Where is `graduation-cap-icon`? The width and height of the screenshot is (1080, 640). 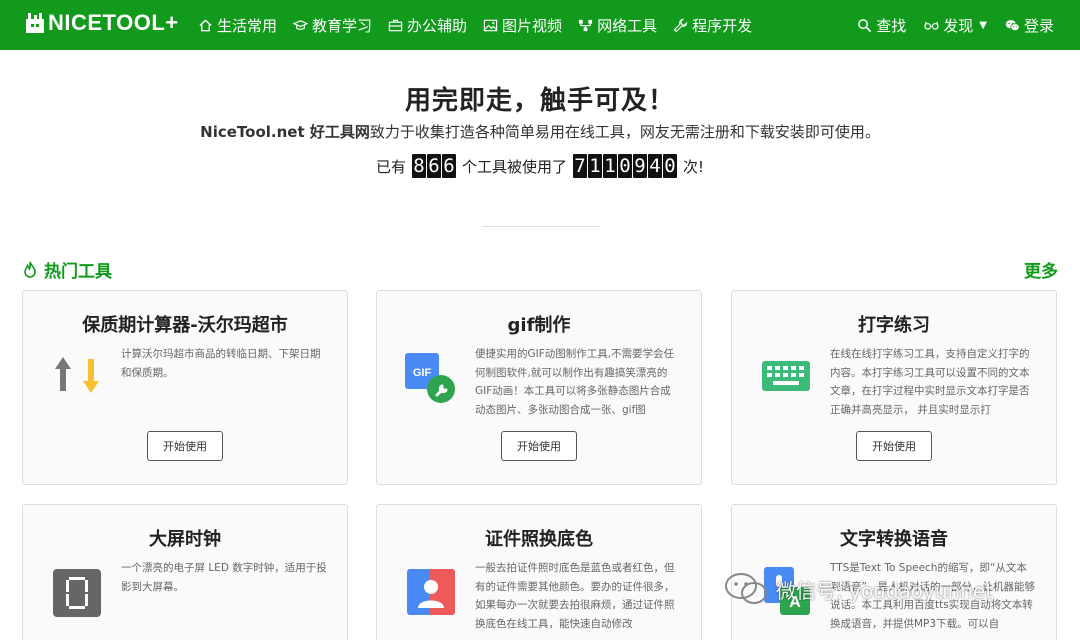
graduation-cap-icon is located at coordinates (301, 24).